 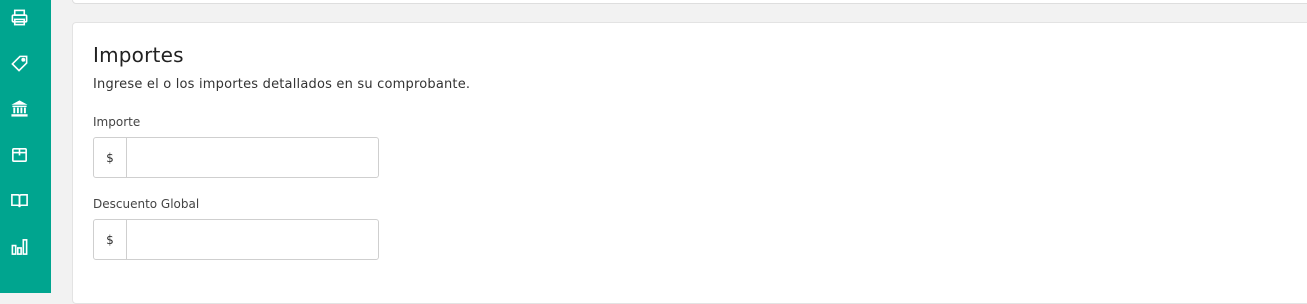 What do you see at coordinates (252, 239) in the screenshot?
I see `descuento-global-input` at bounding box center [252, 239].